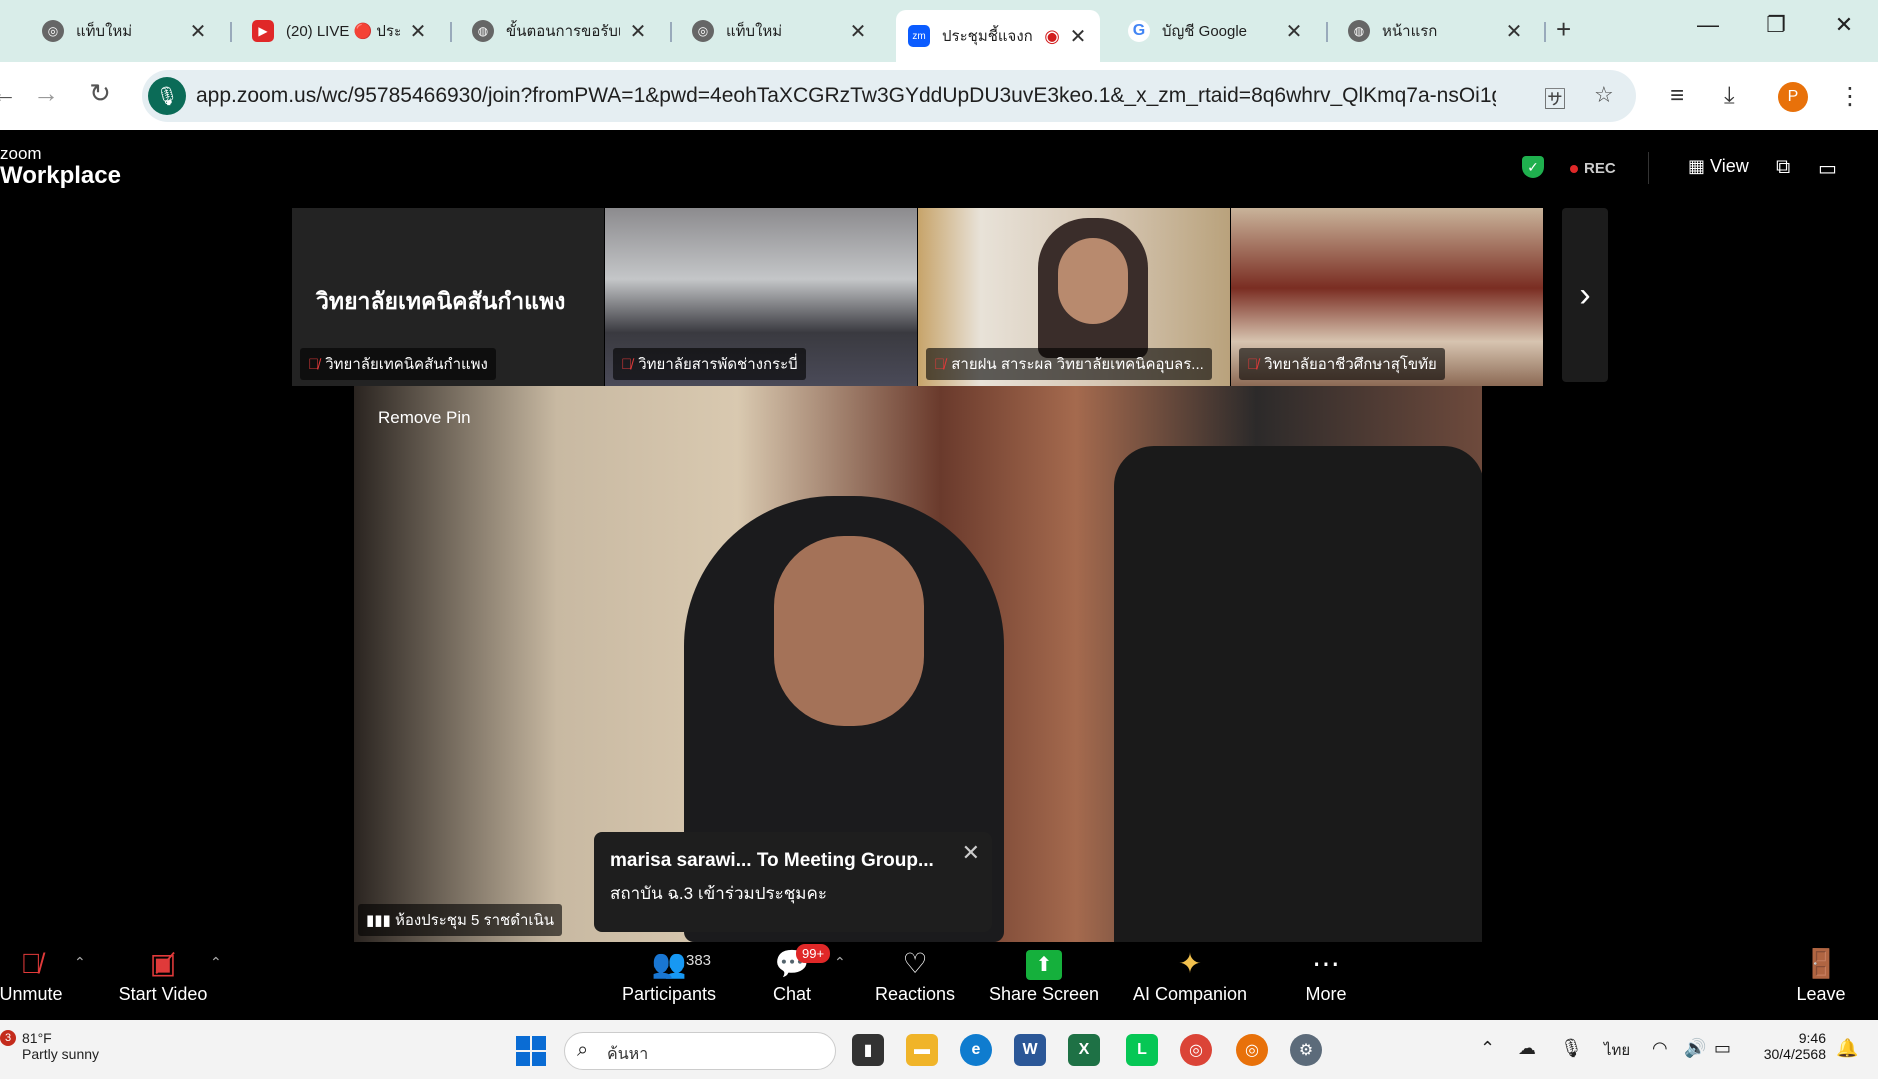  Describe the element at coordinates (531, 1051) in the screenshot. I see `windows-start-icon` at that location.